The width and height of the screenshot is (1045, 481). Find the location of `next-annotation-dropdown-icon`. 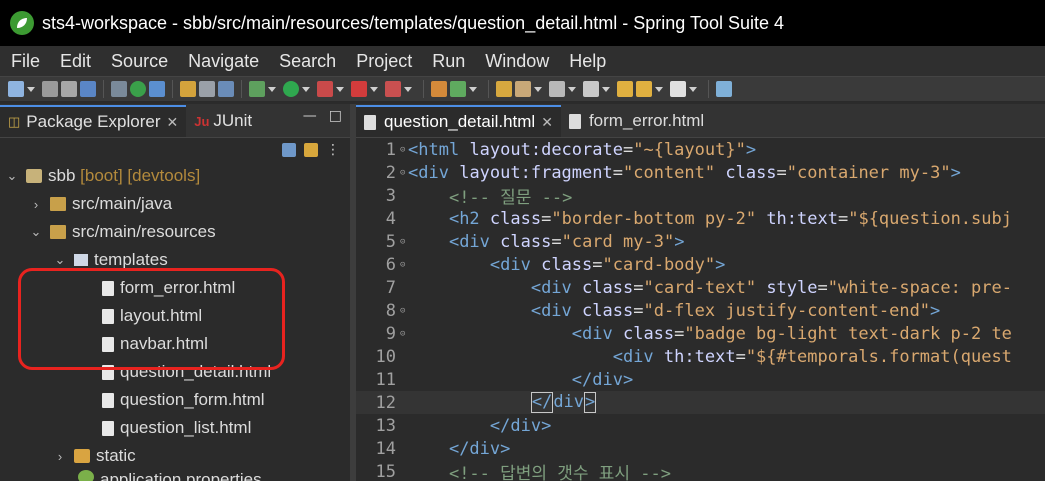

next-annotation-dropdown-icon is located at coordinates (572, 89).